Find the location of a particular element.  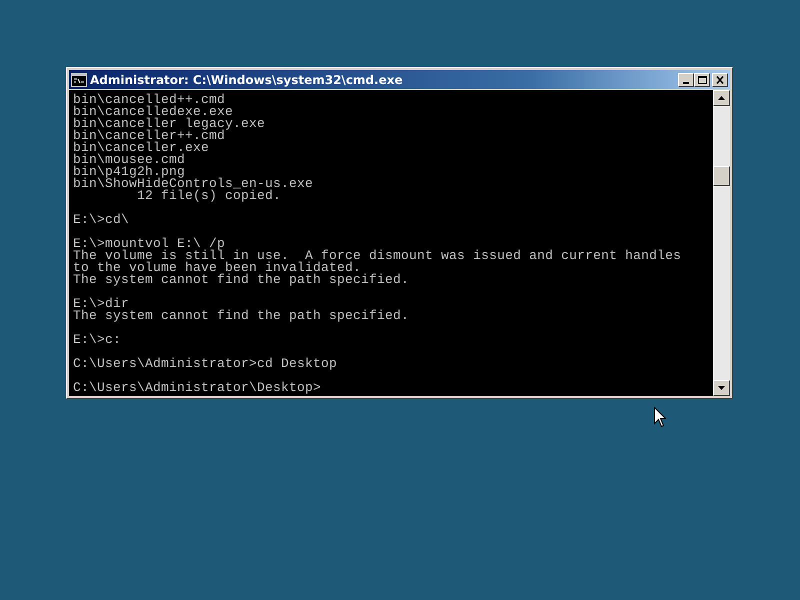

maximize-button is located at coordinates (702, 79).